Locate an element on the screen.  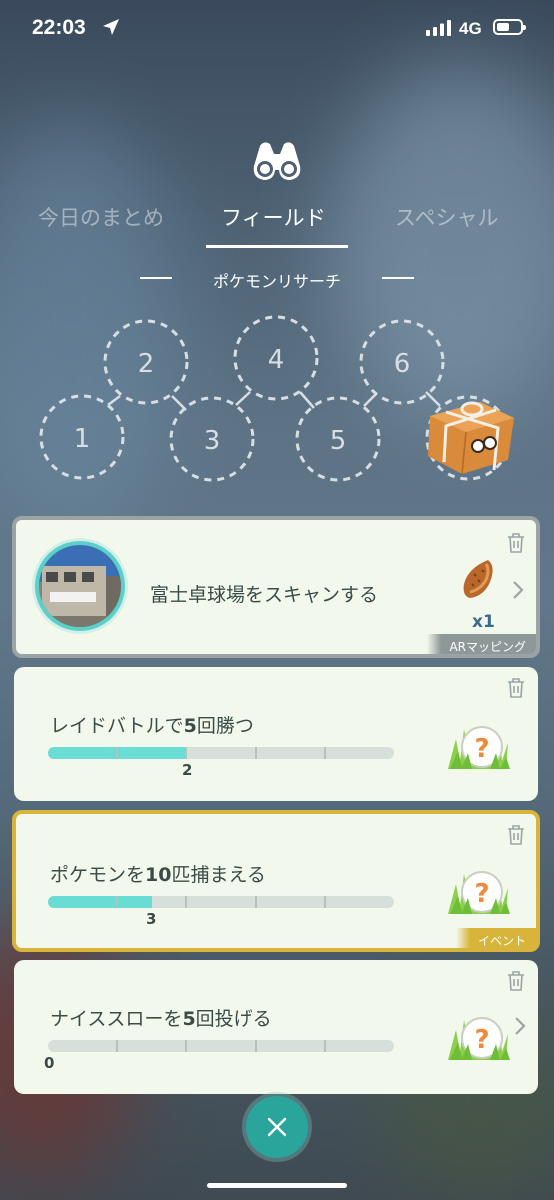
binoculars-icon is located at coordinates (277, 161).